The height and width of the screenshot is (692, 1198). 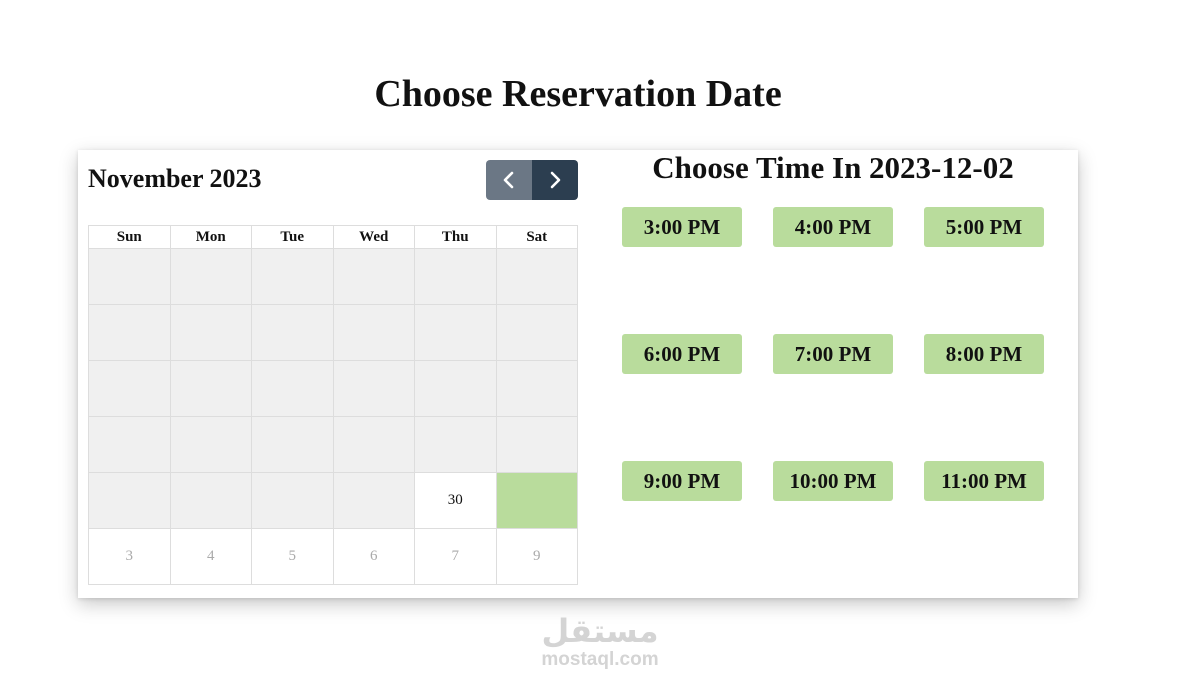 I want to click on time-slot-button: 9:00 PM, so click(x=682, y=481).